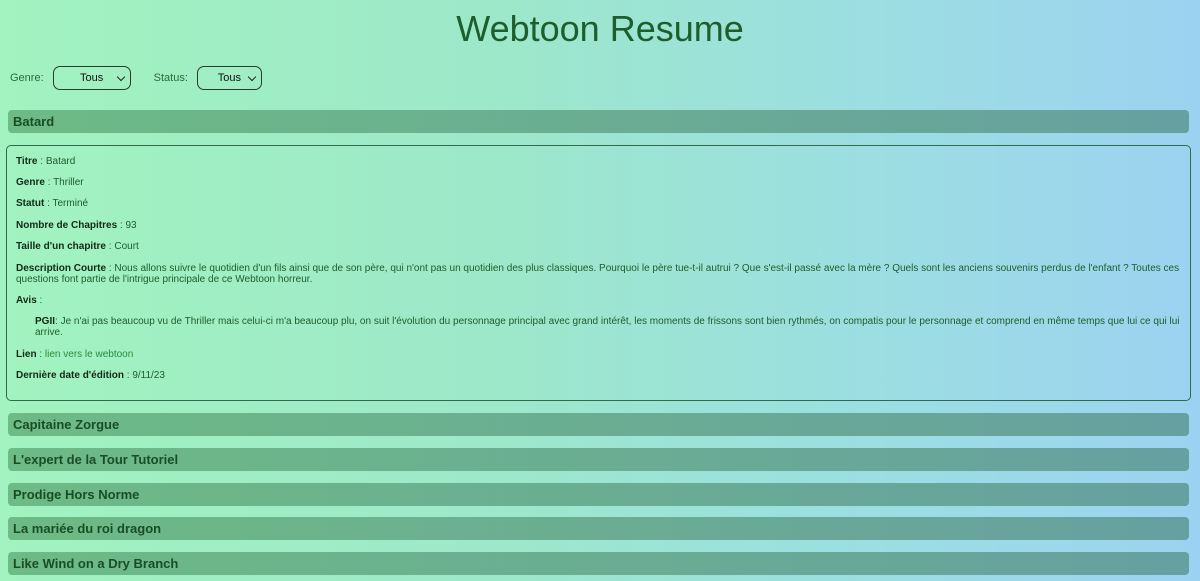 The height and width of the screenshot is (581, 1200). What do you see at coordinates (52, 203) in the screenshot?
I see `detail-statut: Statut : Terminé` at bounding box center [52, 203].